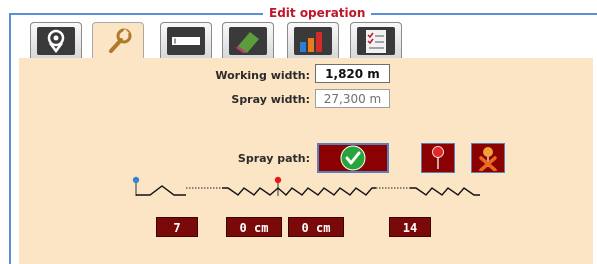 The height and width of the screenshot is (264, 597). I want to click on confirm-path-button, so click(353, 158).